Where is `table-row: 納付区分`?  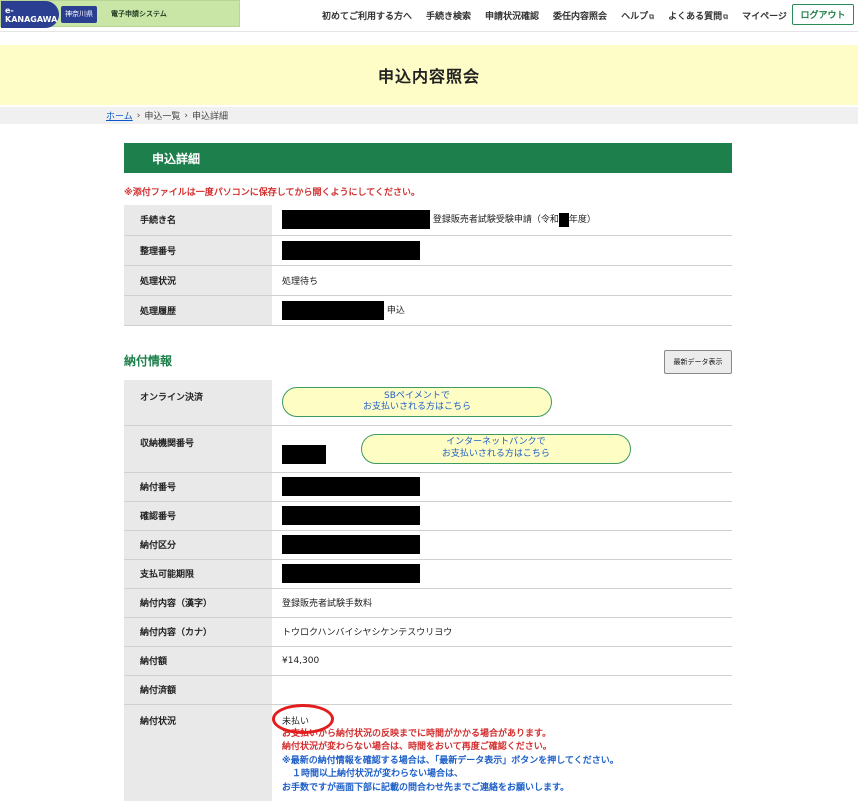 table-row: 納付区分 is located at coordinates (428, 545).